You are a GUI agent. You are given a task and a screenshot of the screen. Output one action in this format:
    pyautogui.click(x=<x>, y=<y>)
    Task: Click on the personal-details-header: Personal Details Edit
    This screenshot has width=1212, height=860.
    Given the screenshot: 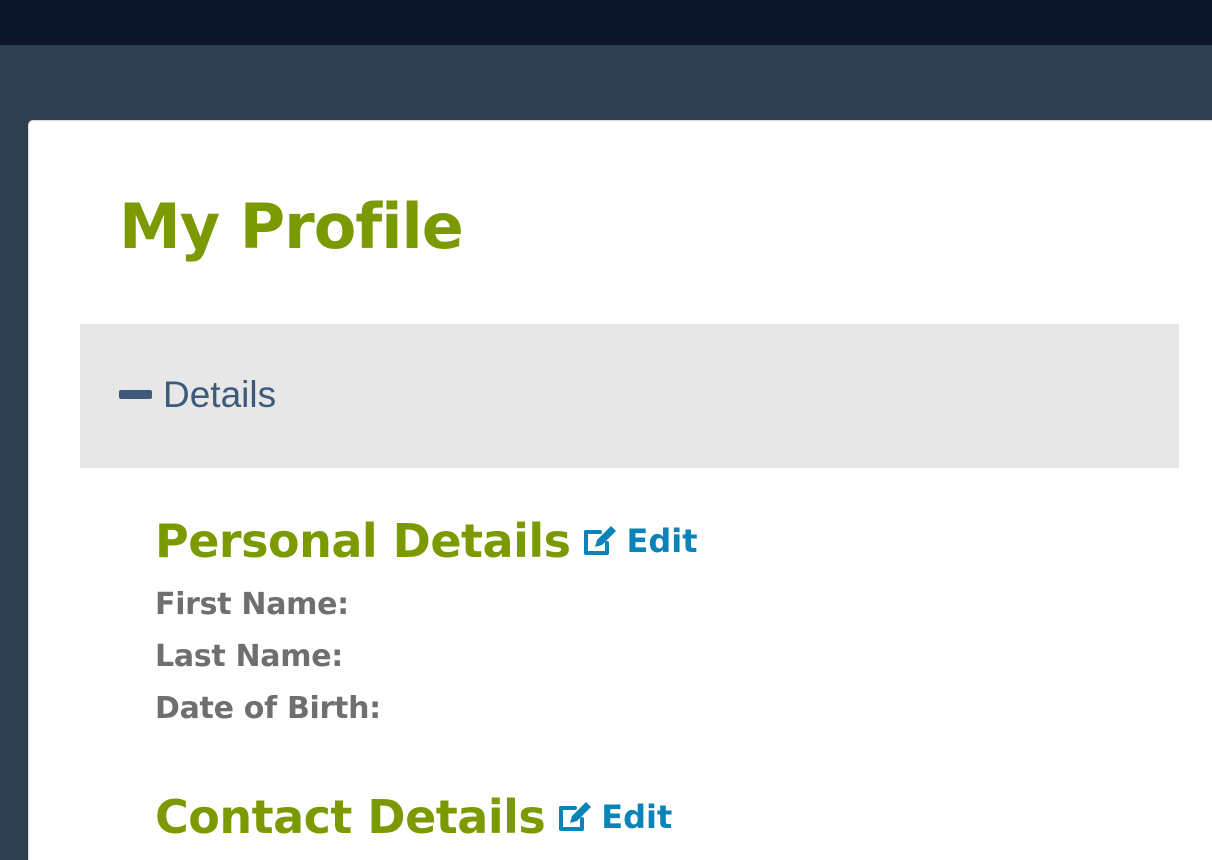 What is the action you would take?
    pyautogui.click(x=426, y=541)
    